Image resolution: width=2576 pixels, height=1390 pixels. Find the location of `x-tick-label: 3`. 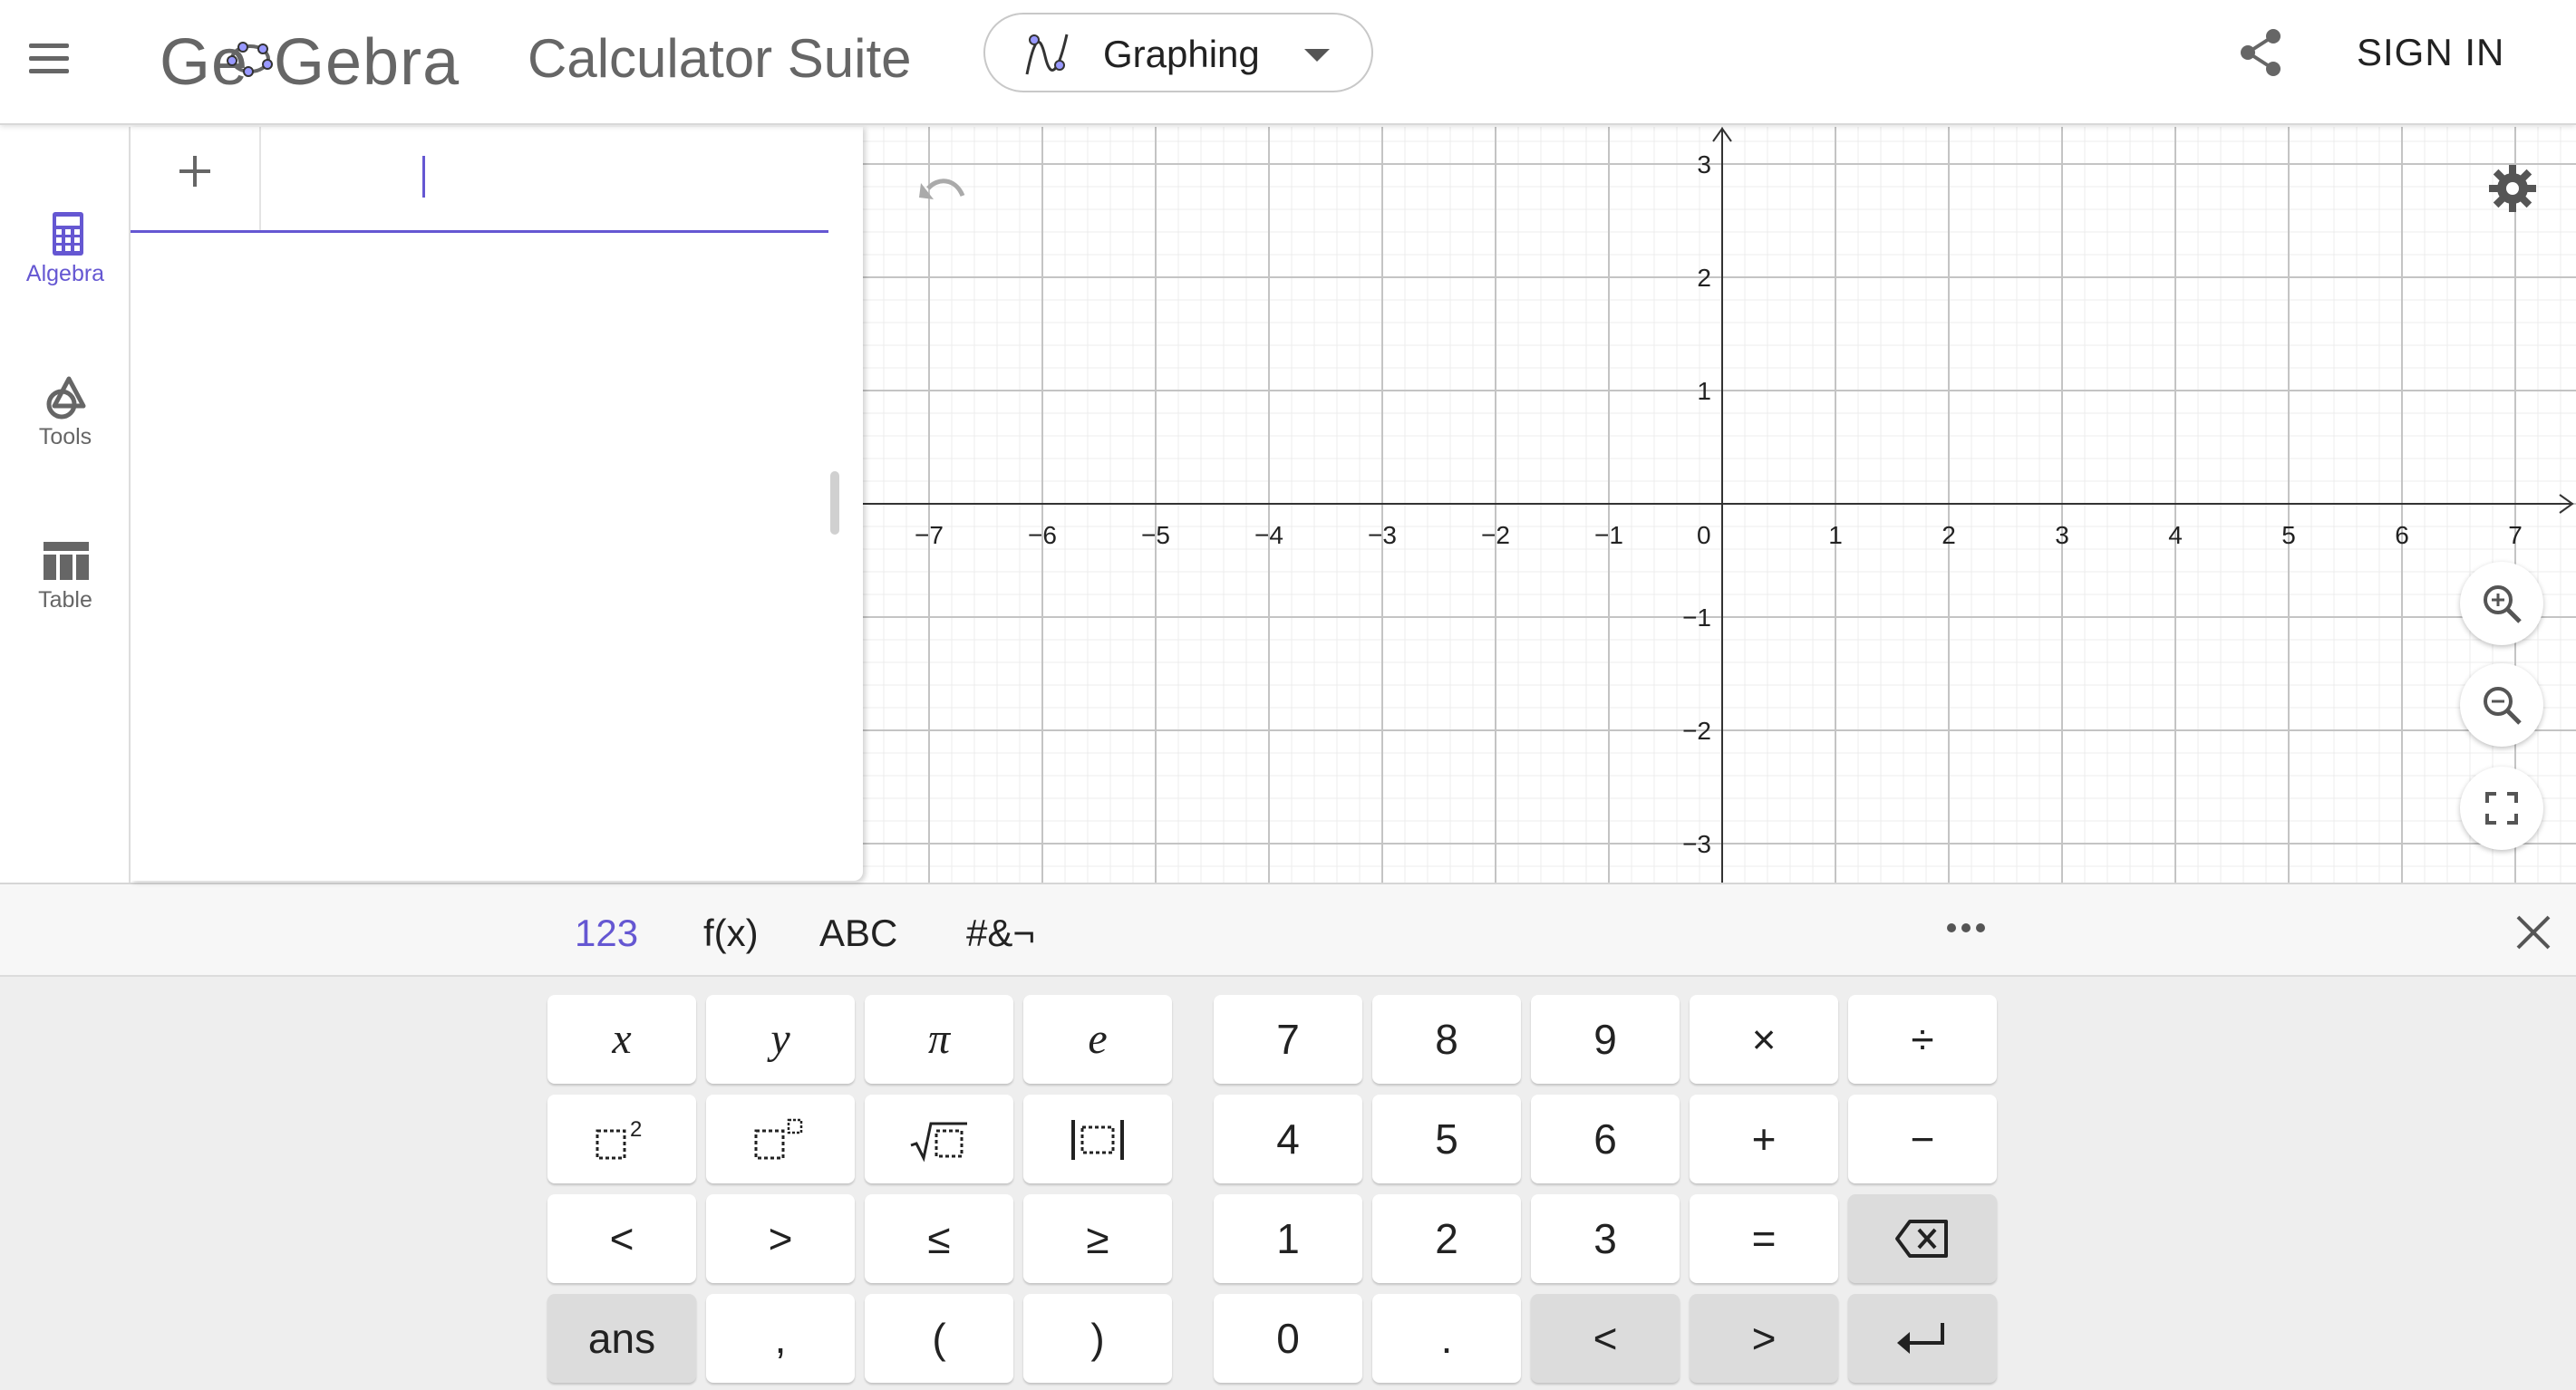

x-tick-label: 3 is located at coordinates (2062, 535).